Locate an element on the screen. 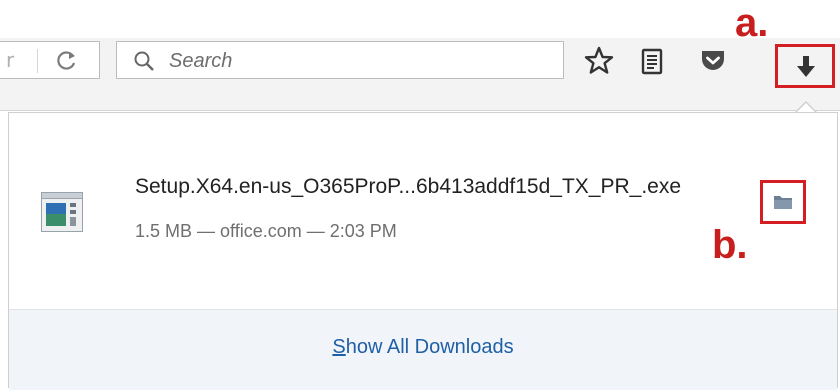 This screenshot has width=840, height=390. file-icon is located at coordinates (62, 214).